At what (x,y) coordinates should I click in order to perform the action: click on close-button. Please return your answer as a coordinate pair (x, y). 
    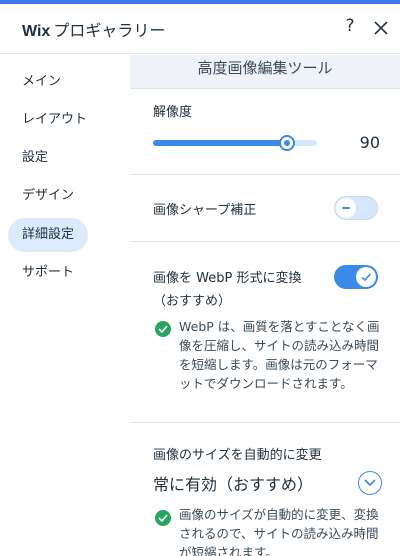
    Looking at the image, I should click on (381, 28).